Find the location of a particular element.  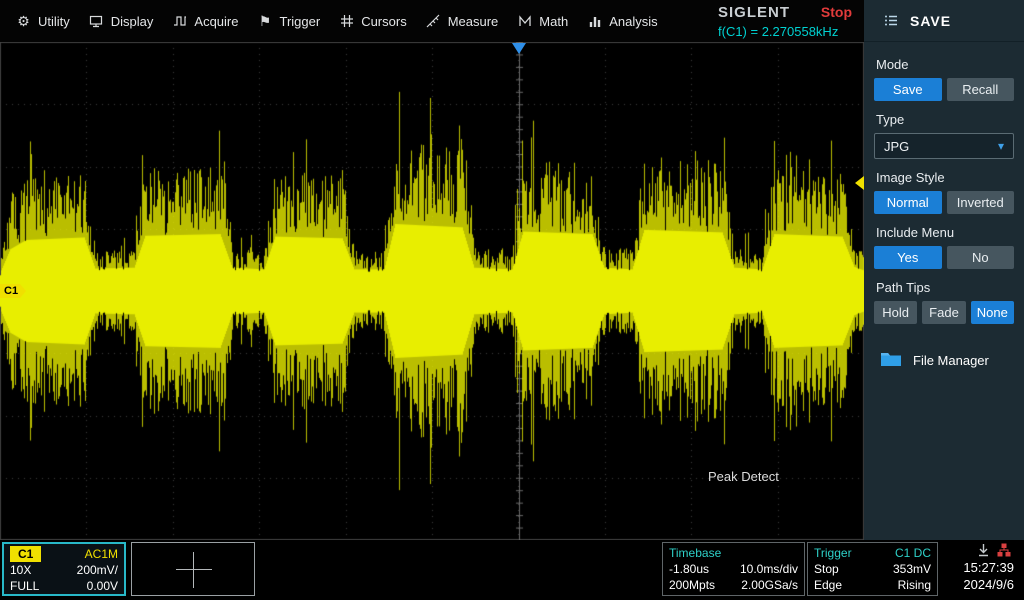

channel-bandwidth: FULL is located at coordinates (25, 586).